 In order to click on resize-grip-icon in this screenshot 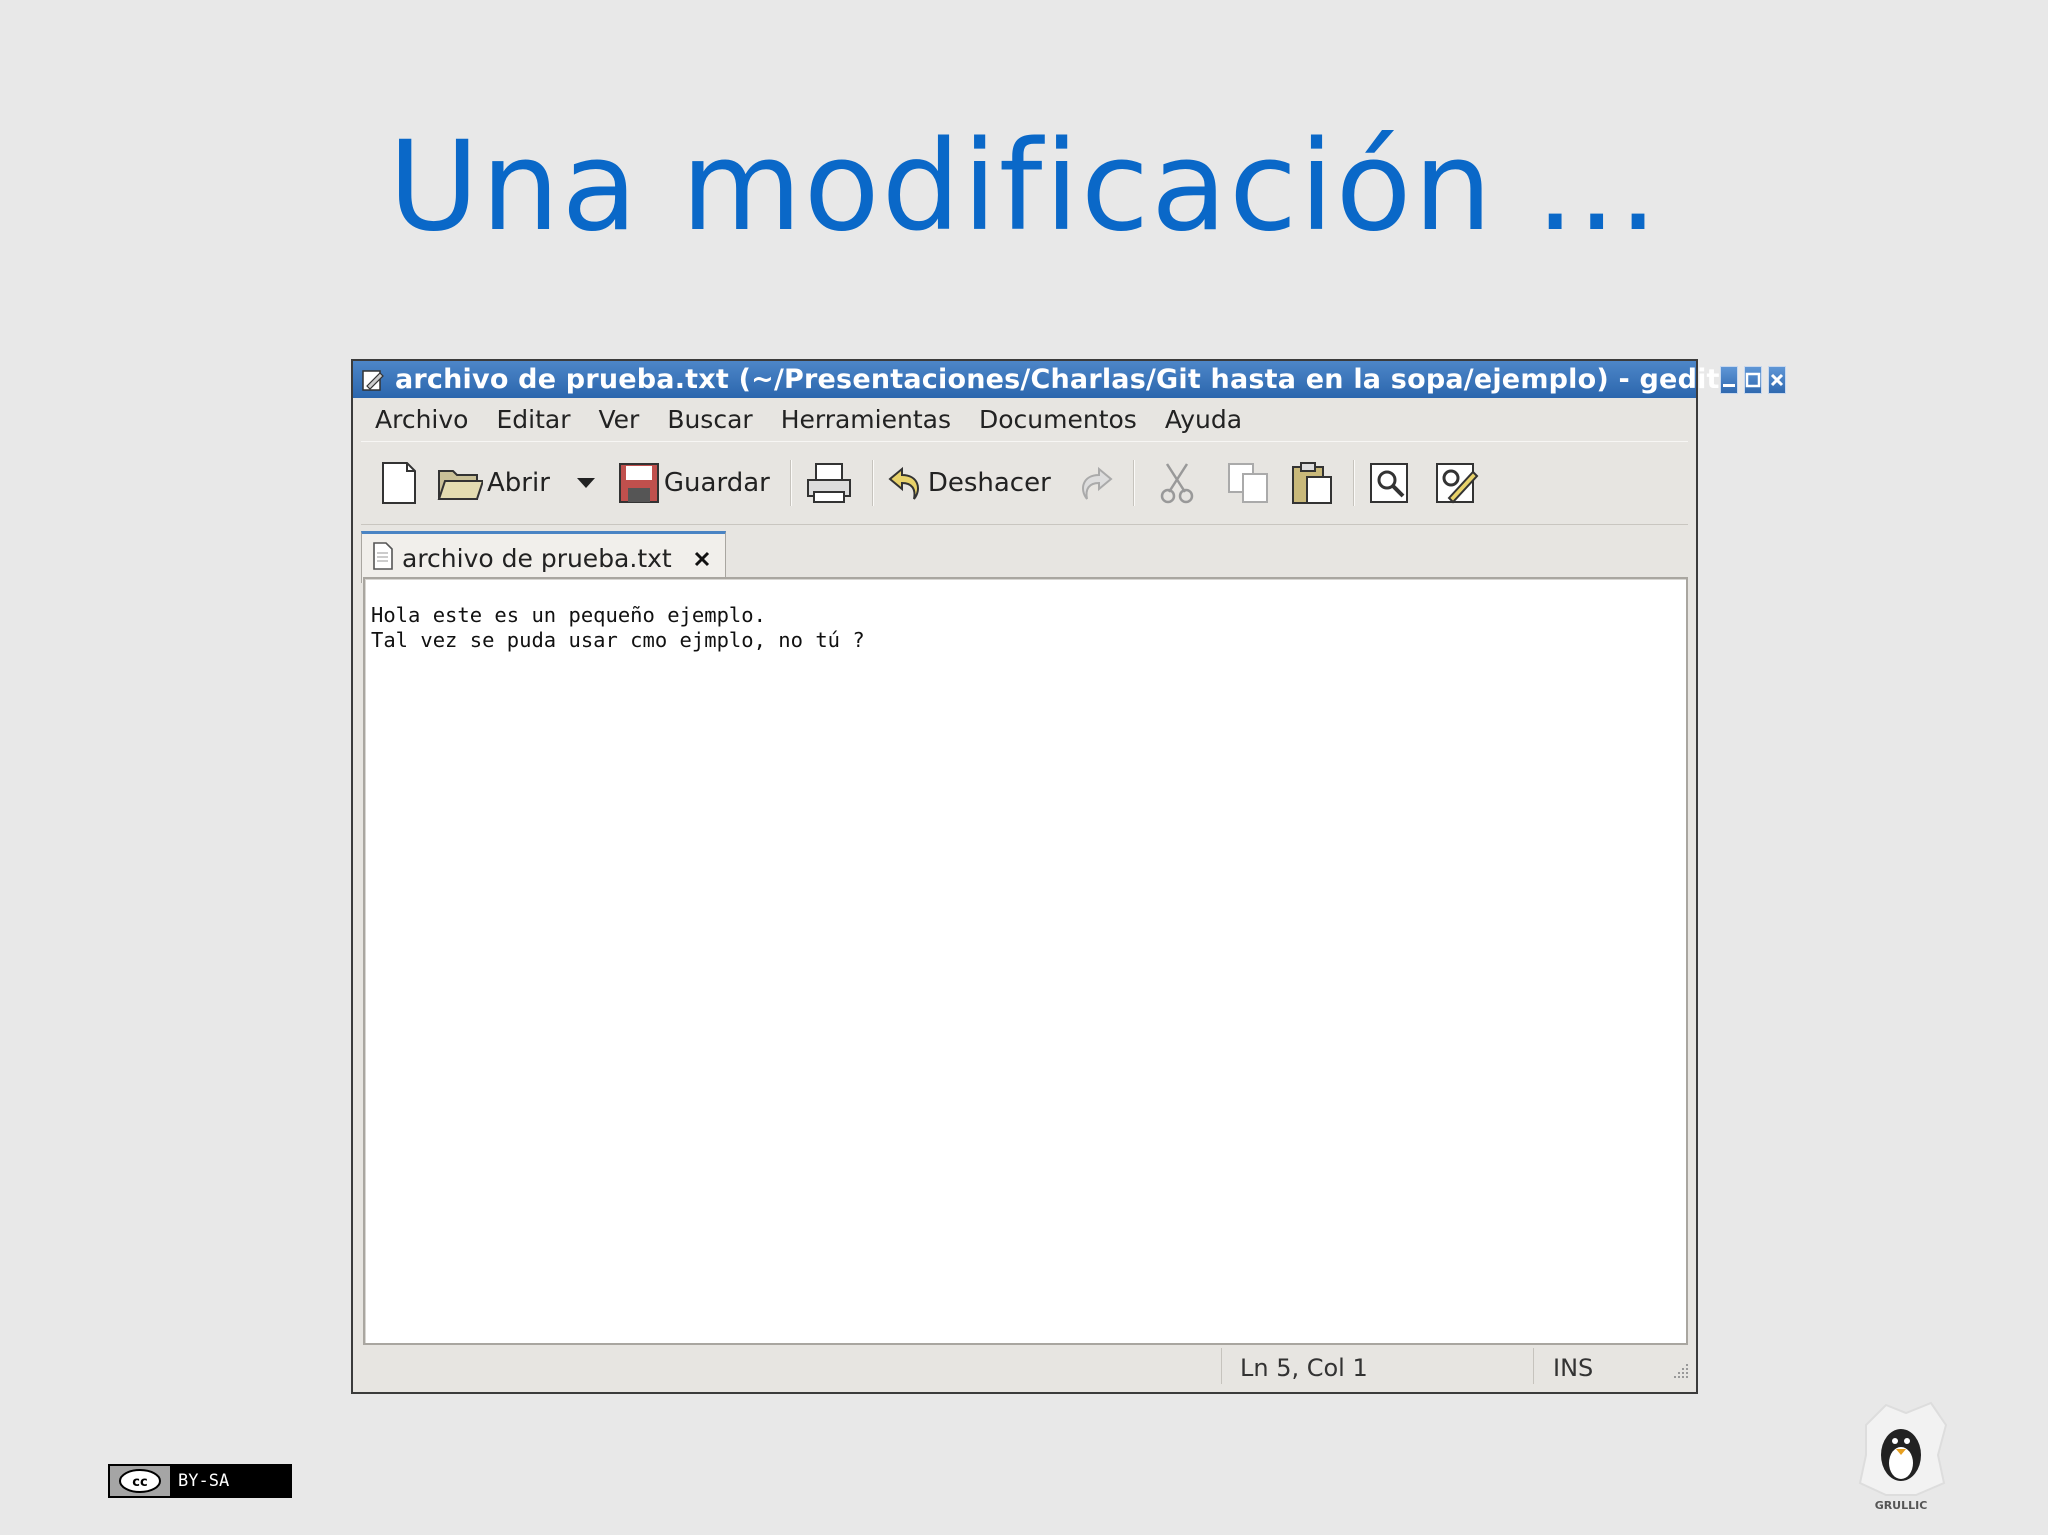, I will do `click(1680, 1372)`.